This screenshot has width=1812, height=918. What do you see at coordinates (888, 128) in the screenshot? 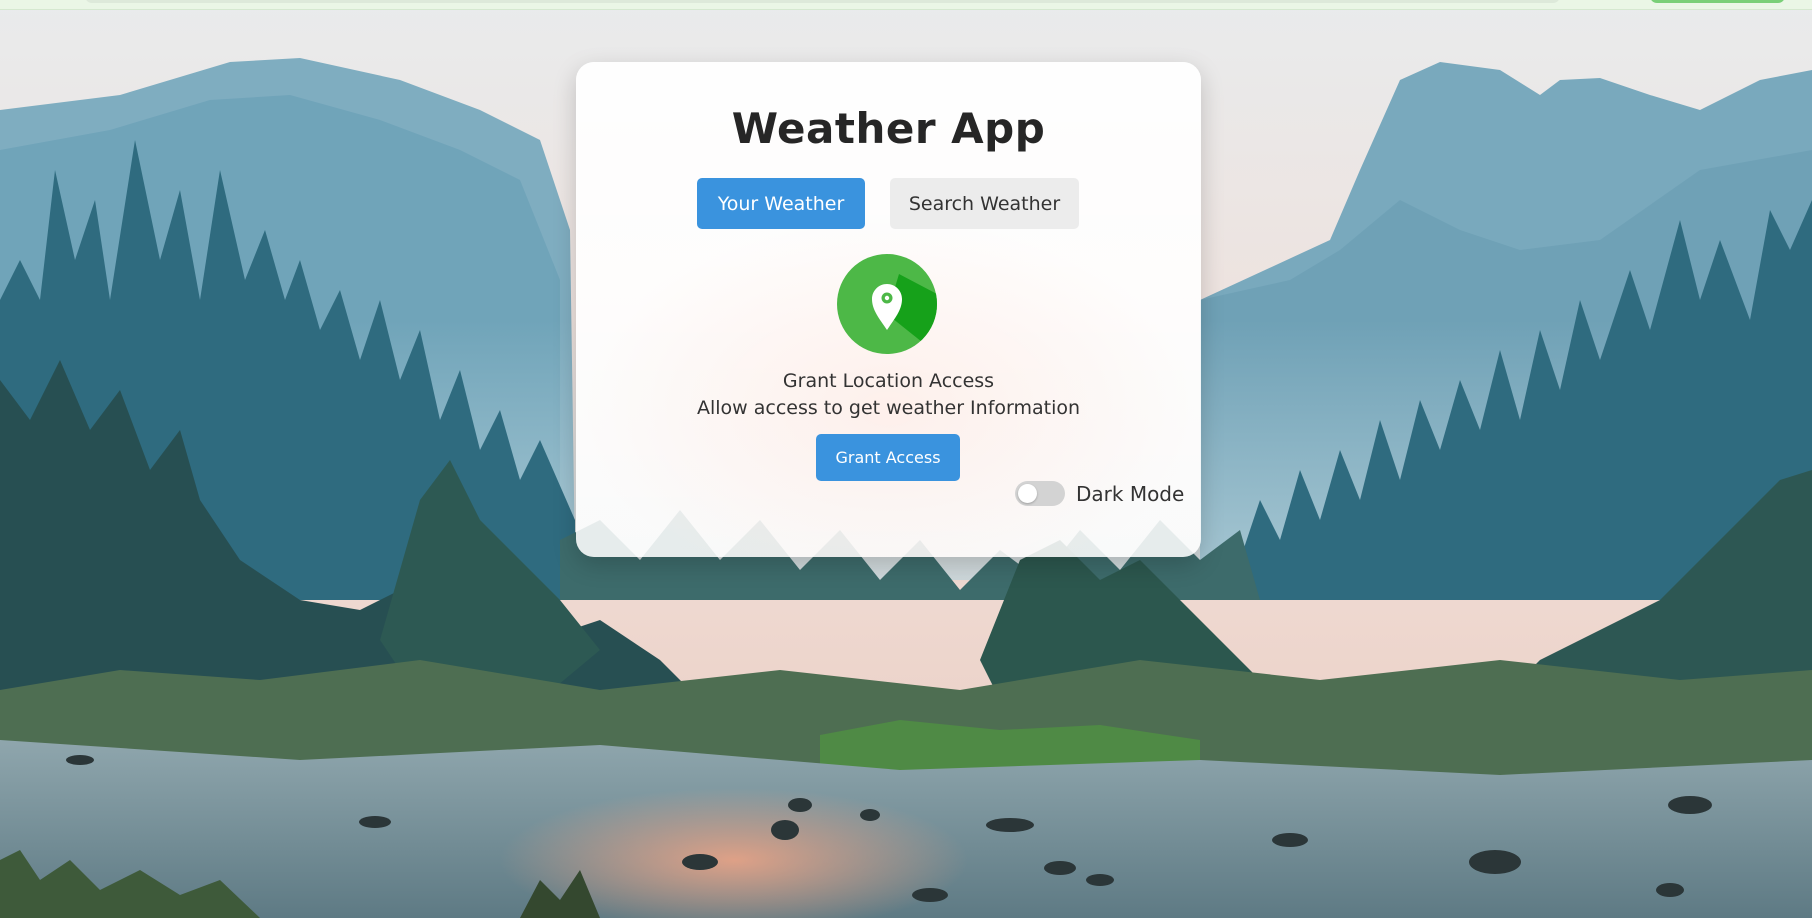
I see `app-title: Weather App` at bounding box center [888, 128].